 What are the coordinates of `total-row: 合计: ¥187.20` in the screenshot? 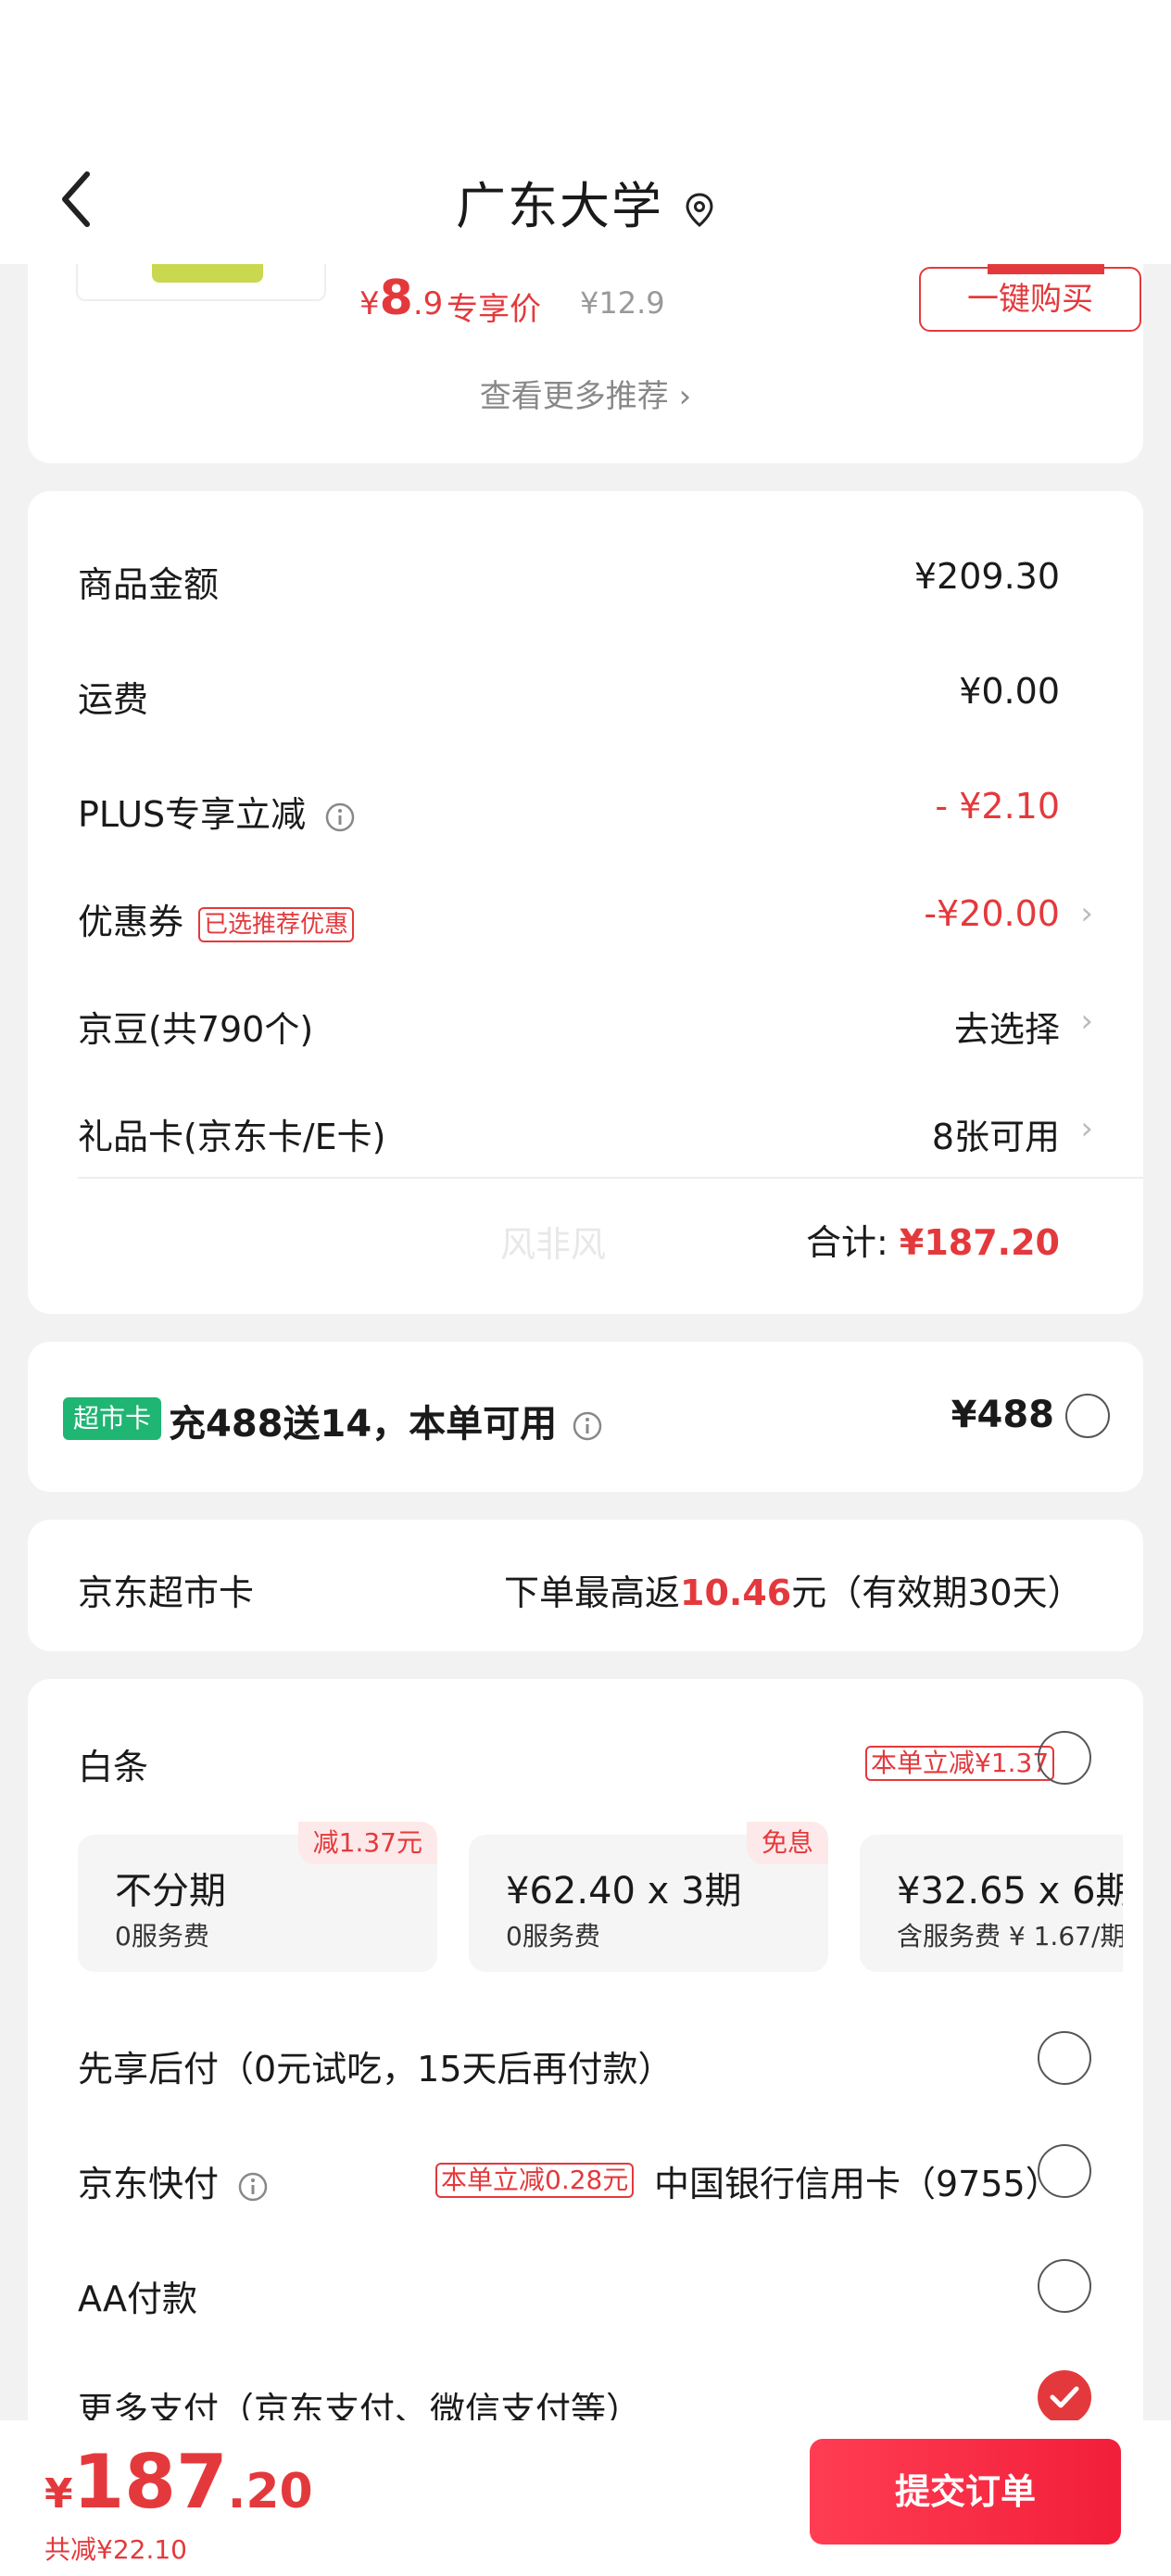 It's located at (933, 1239).